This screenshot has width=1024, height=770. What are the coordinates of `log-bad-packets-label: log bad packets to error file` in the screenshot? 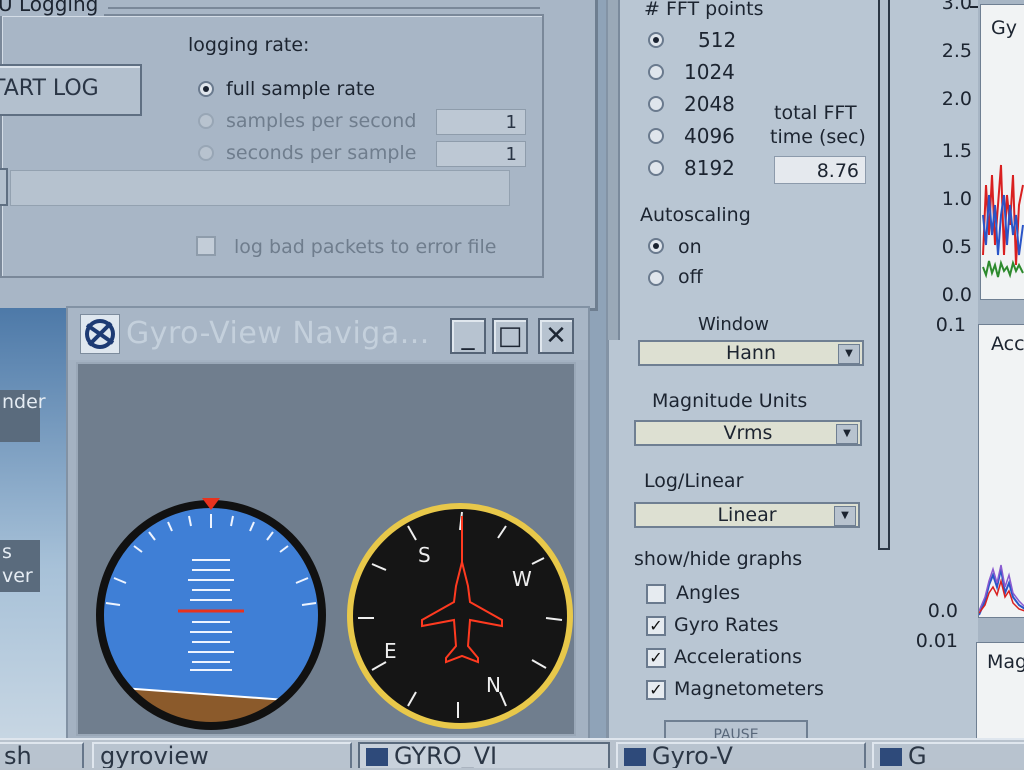 It's located at (365, 247).